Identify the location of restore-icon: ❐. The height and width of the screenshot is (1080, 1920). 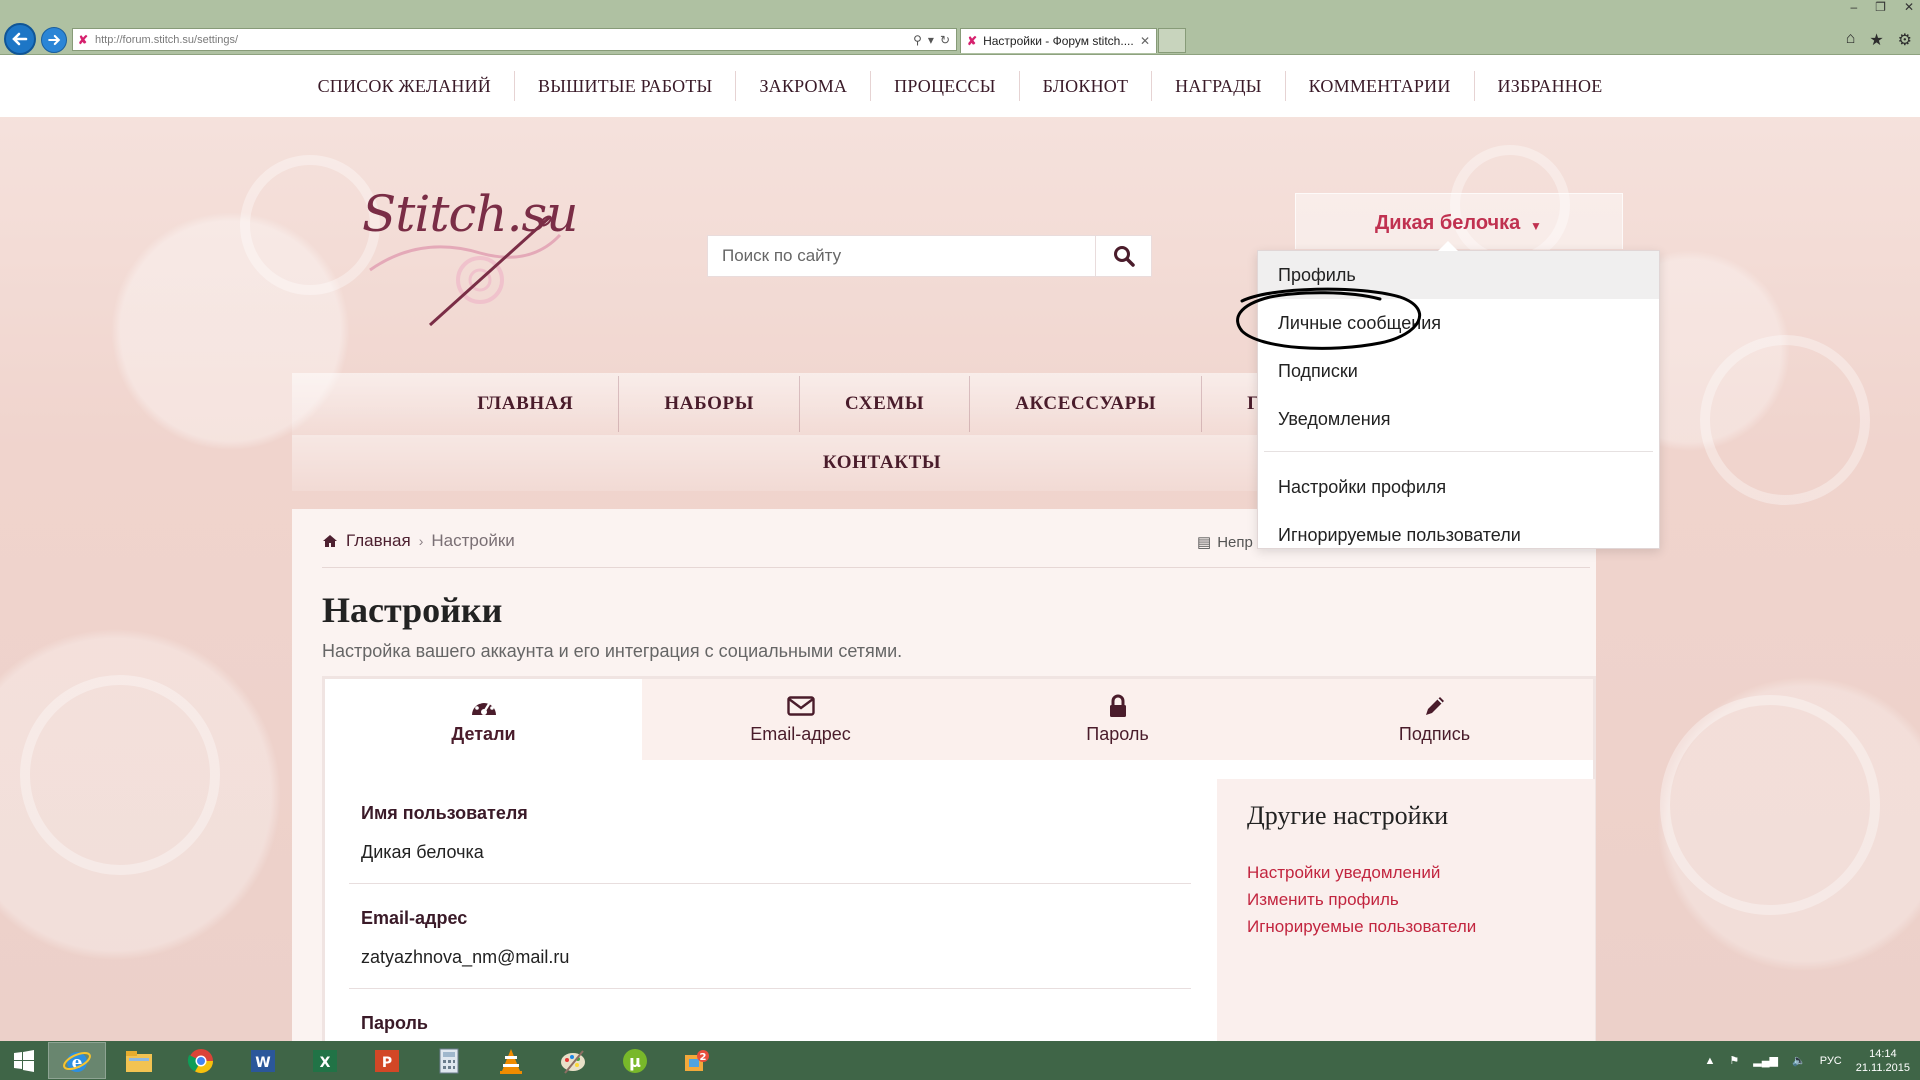
(1880, 7).